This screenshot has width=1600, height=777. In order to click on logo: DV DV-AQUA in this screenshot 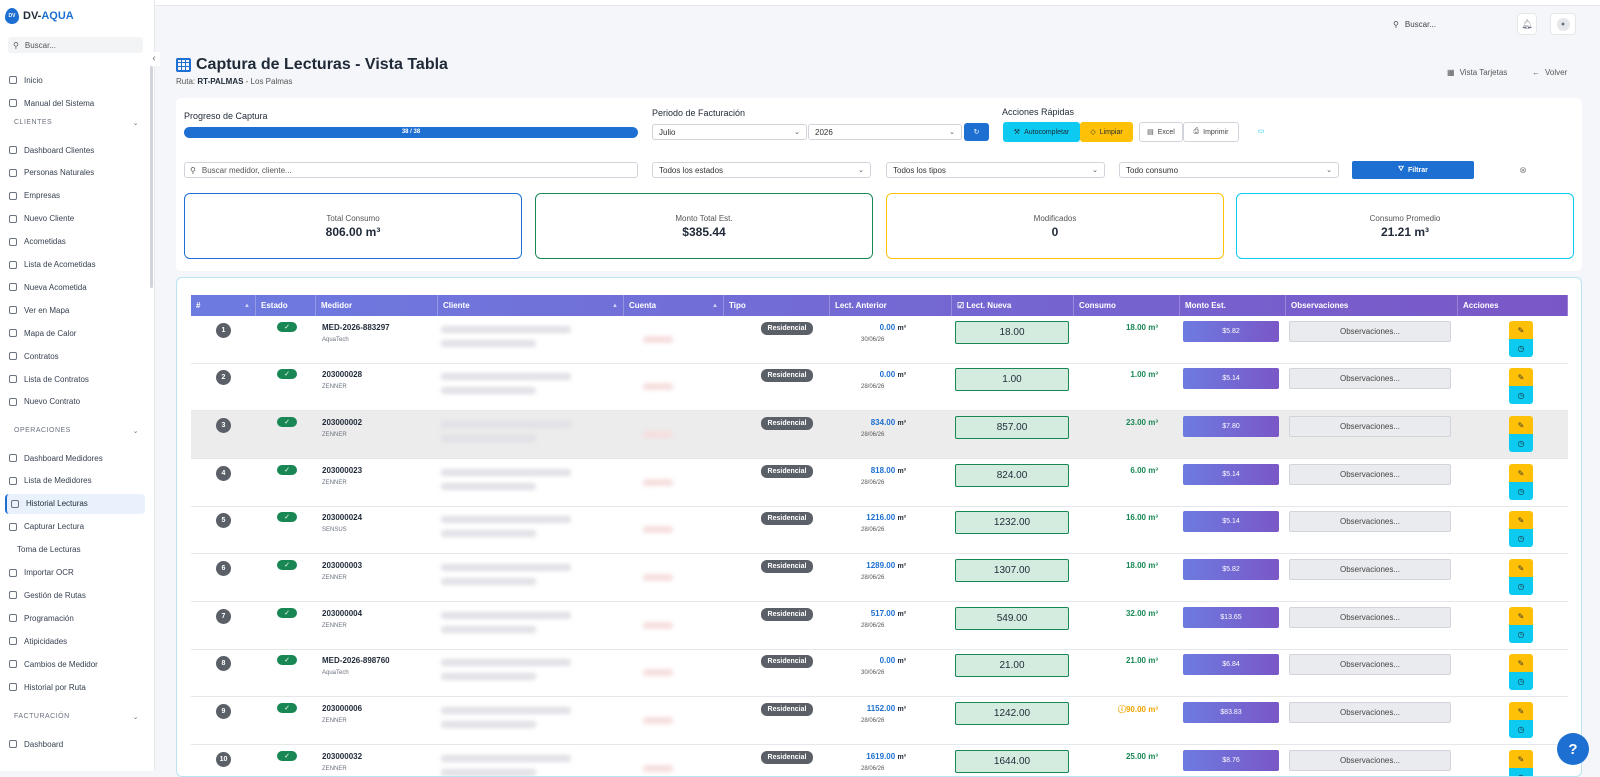, I will do `click(39, 16)`.